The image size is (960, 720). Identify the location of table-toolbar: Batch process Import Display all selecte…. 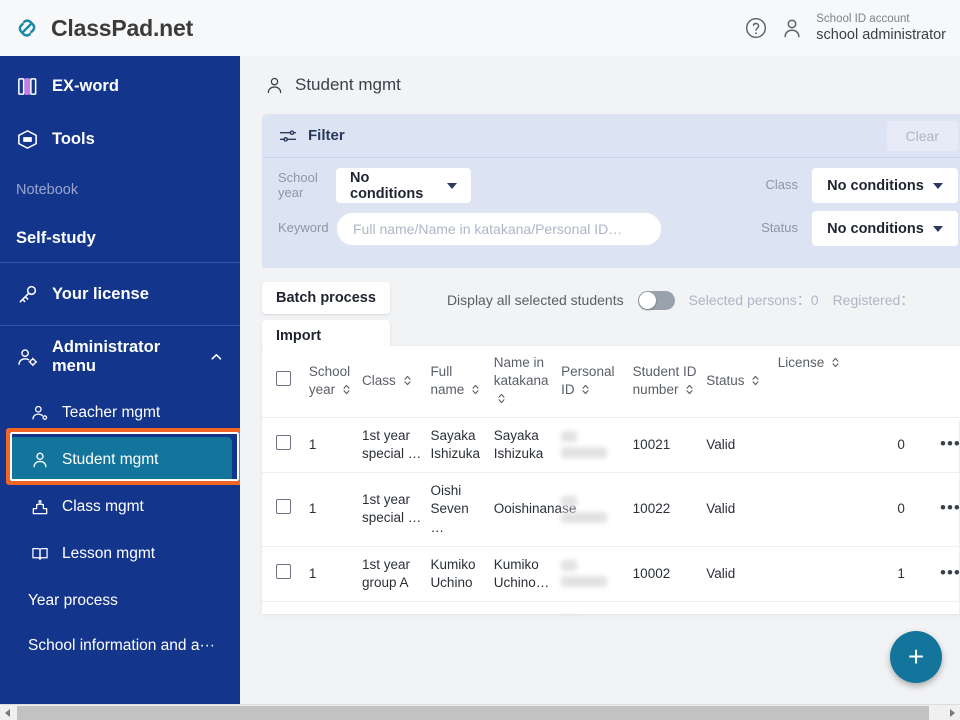
(600, 310).